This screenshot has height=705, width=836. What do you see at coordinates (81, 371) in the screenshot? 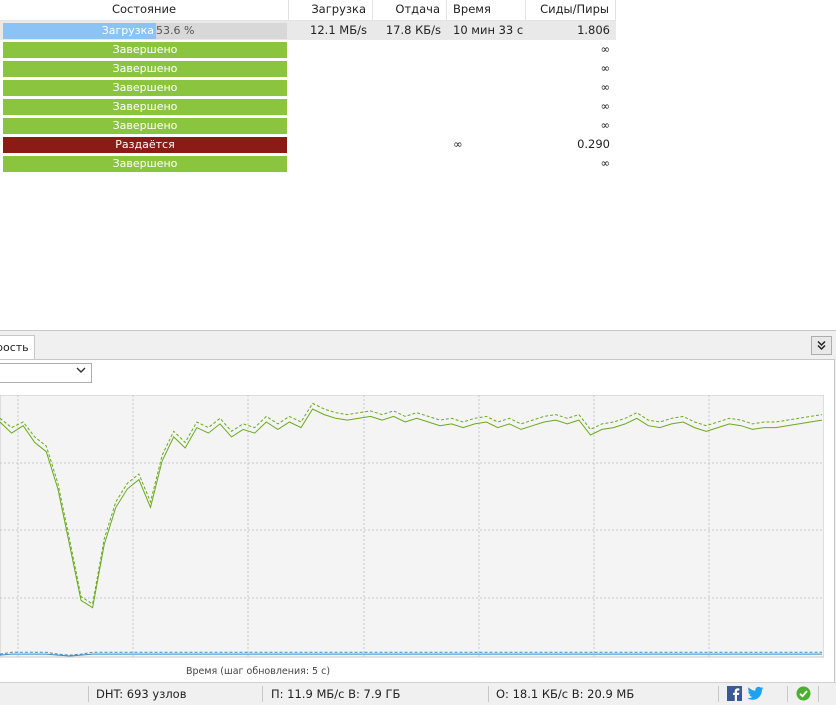
I see `chevron-down-icon` at bounding box center [81, 371].